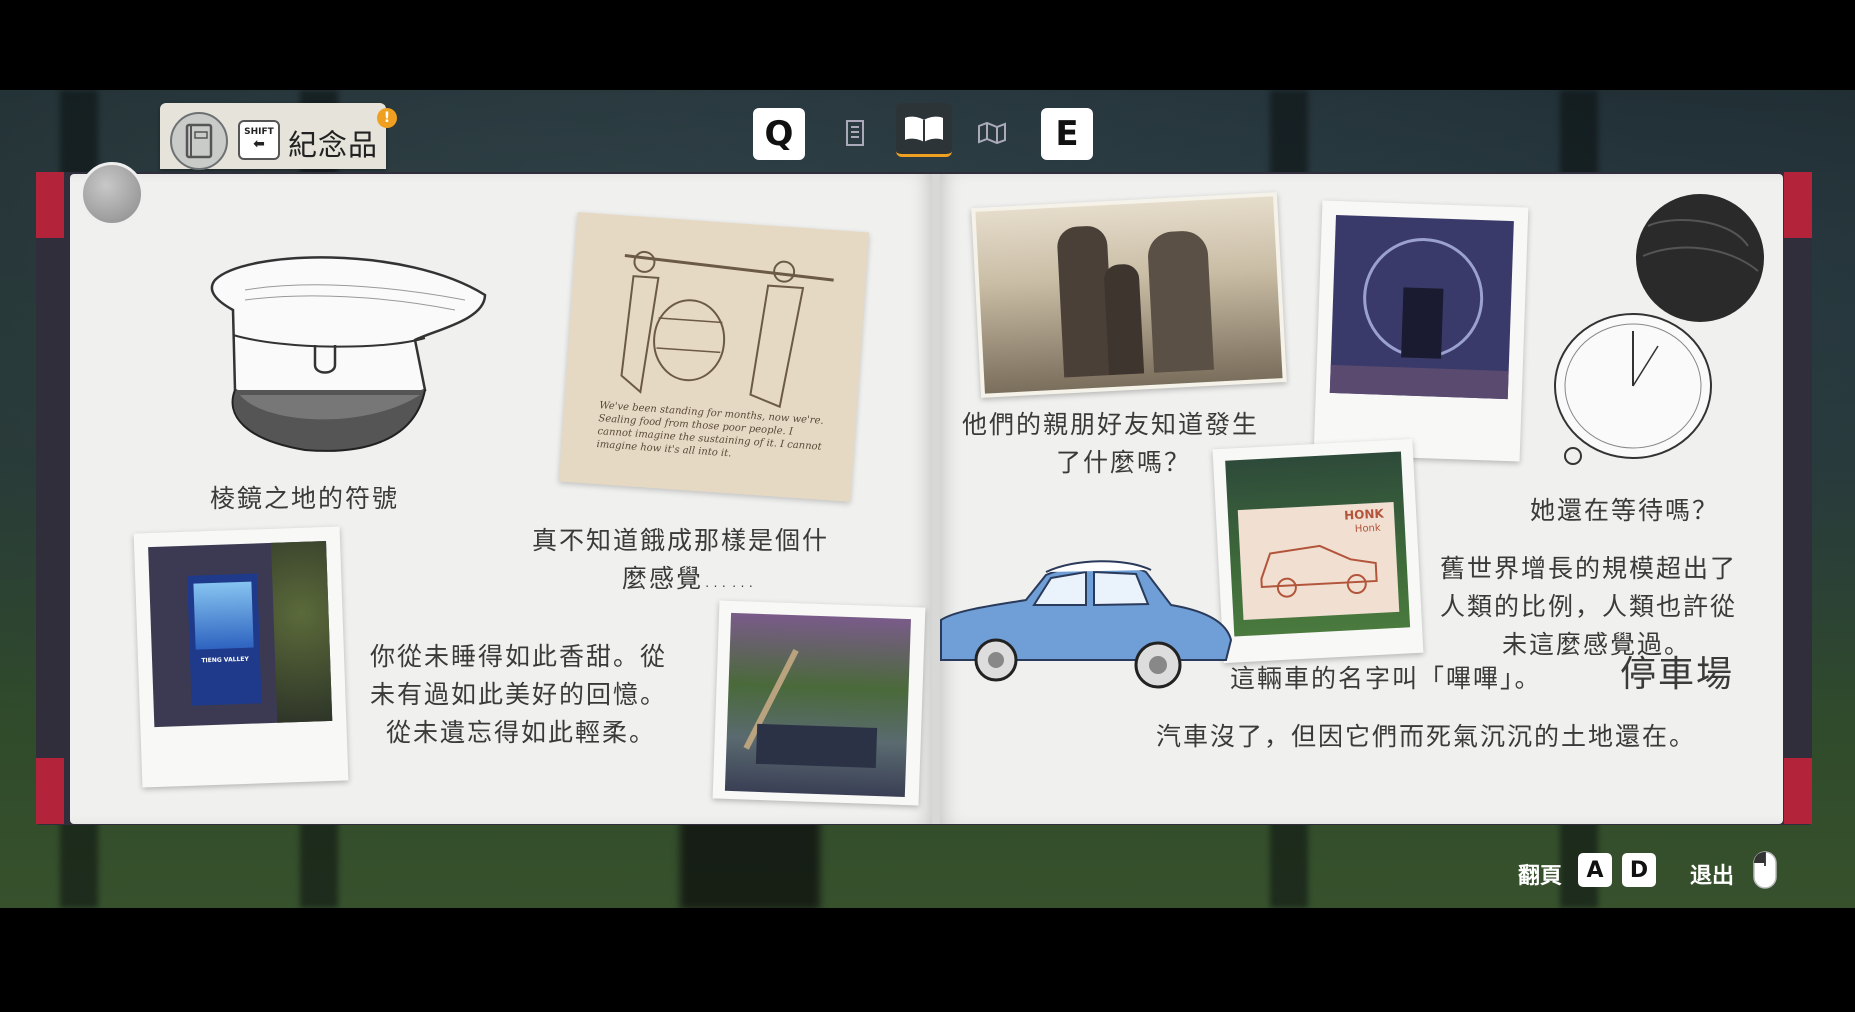 The image size is (1855, 1012). I want to click on cap-caption: 棱鏡之地的符號, so click(305, 498).